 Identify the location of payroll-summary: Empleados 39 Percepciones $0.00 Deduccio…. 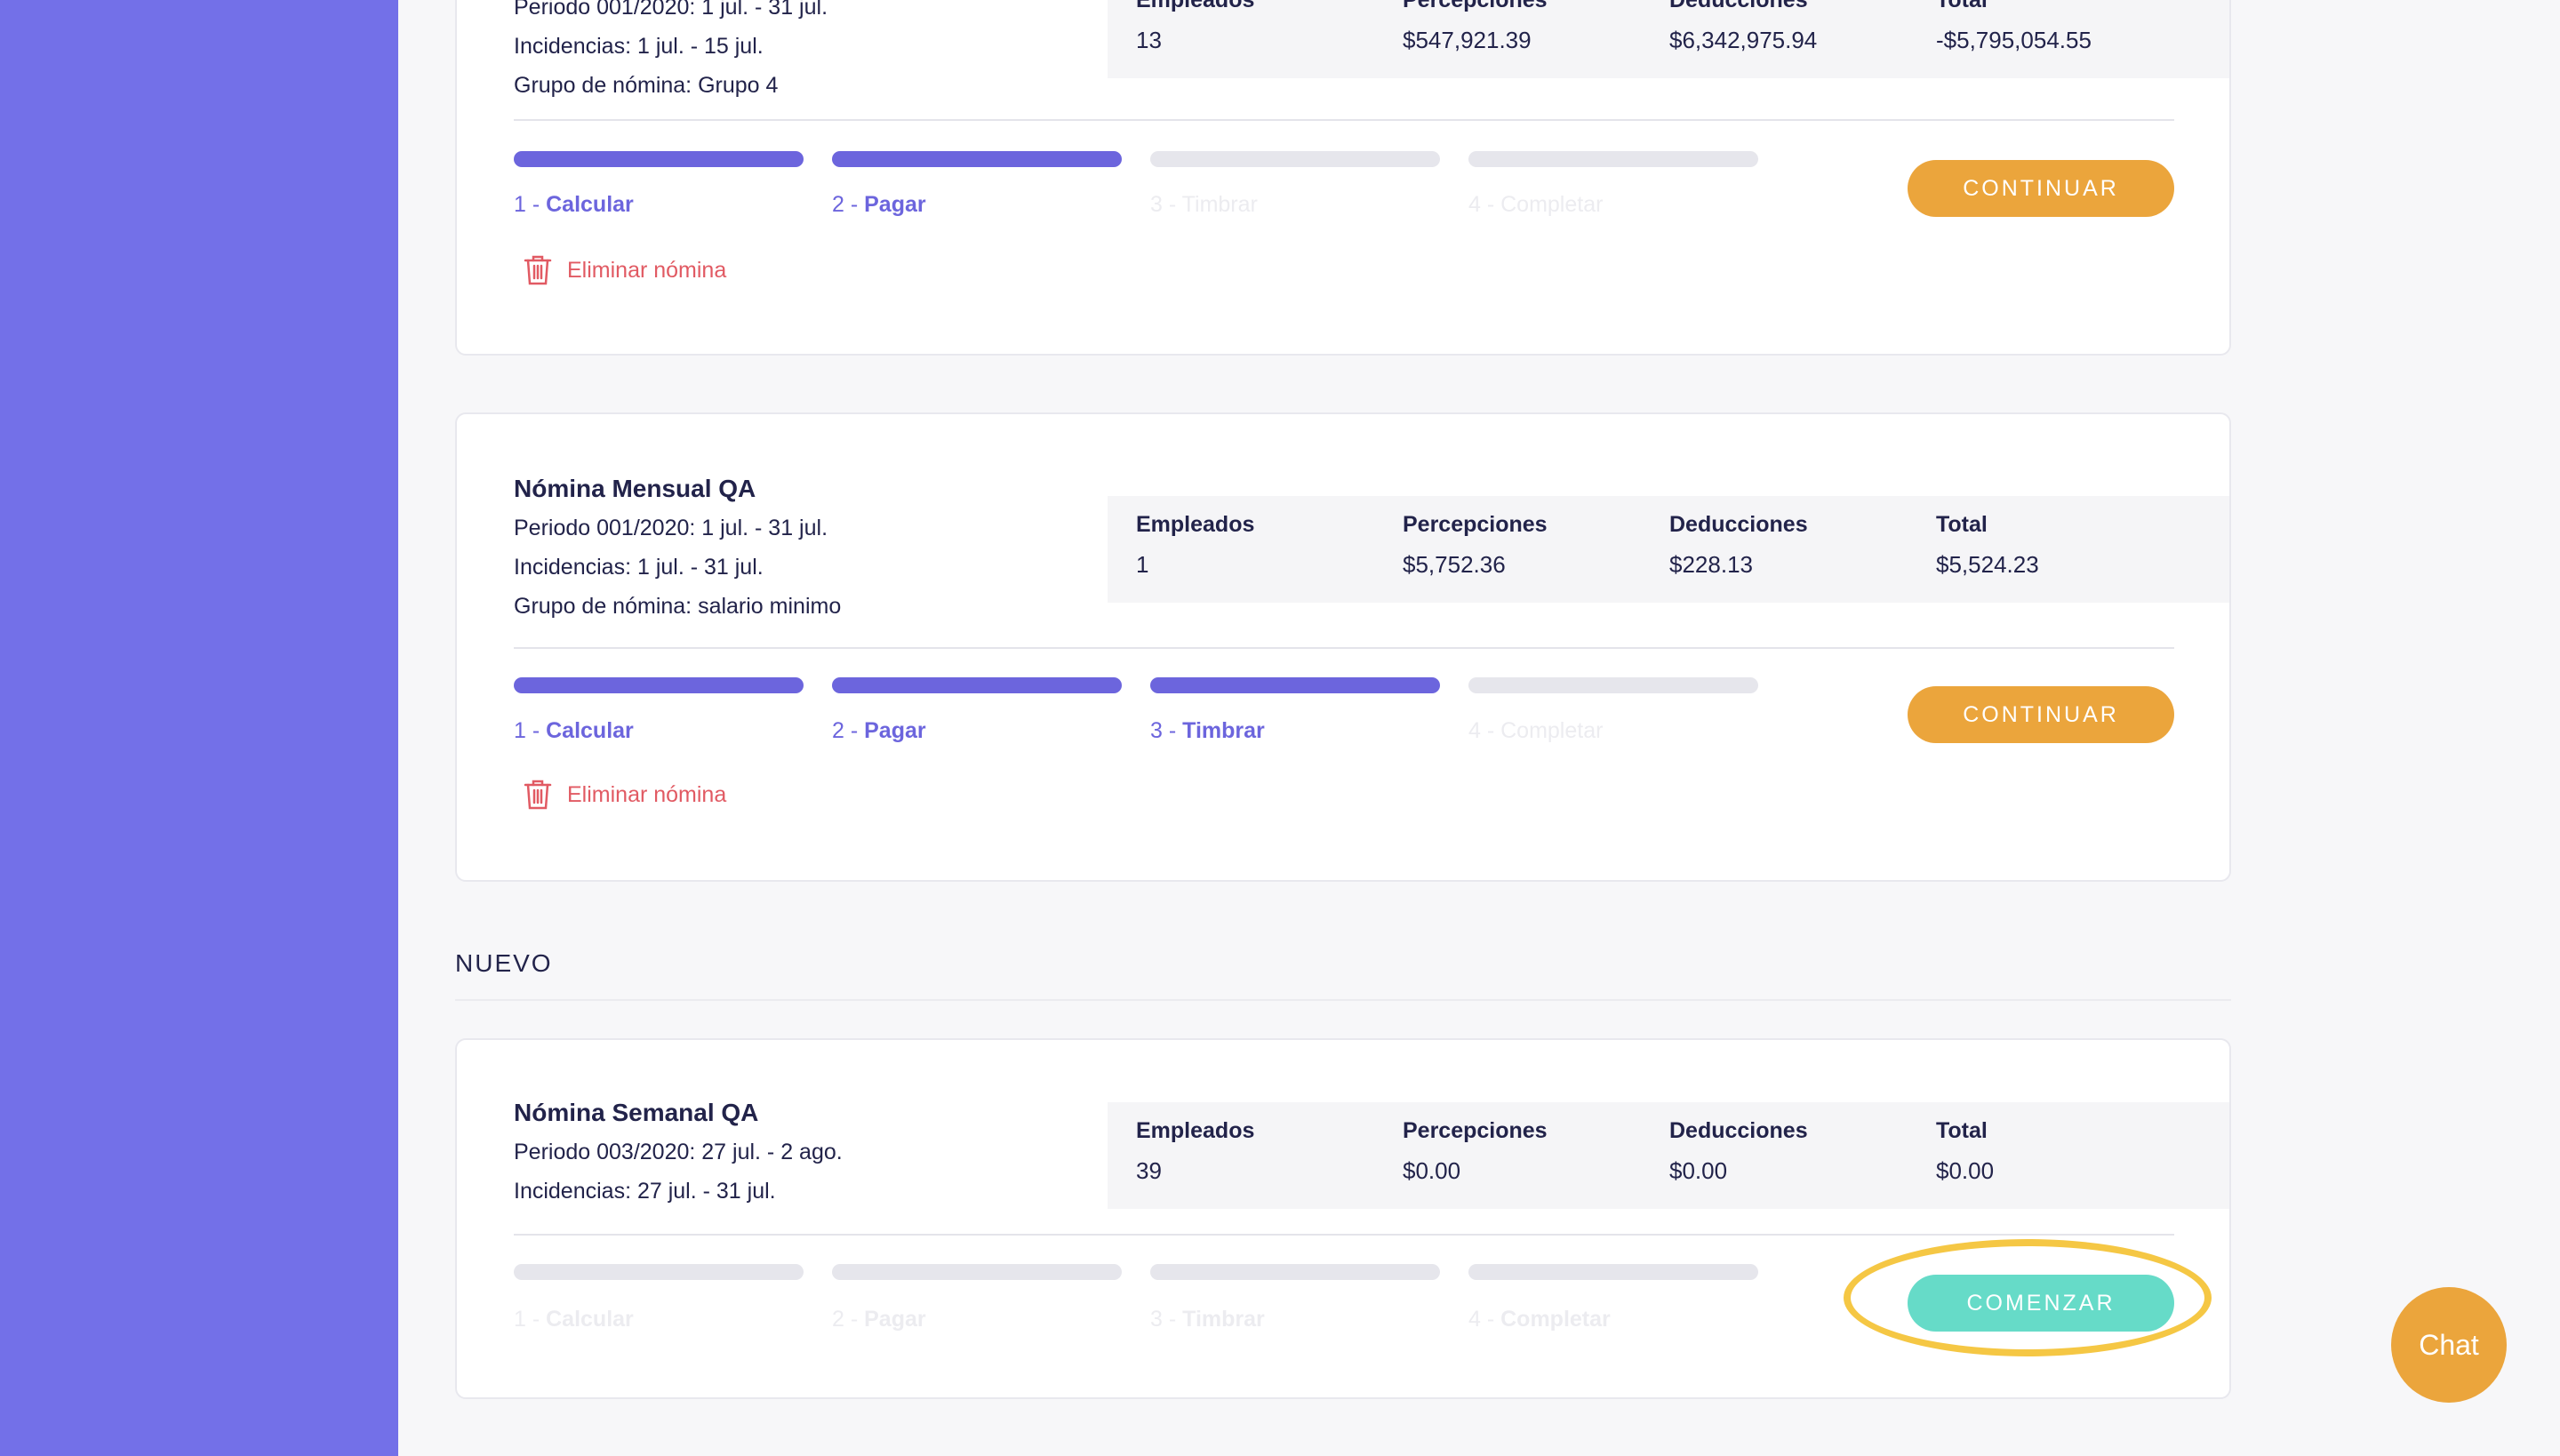
(1668, 1155).